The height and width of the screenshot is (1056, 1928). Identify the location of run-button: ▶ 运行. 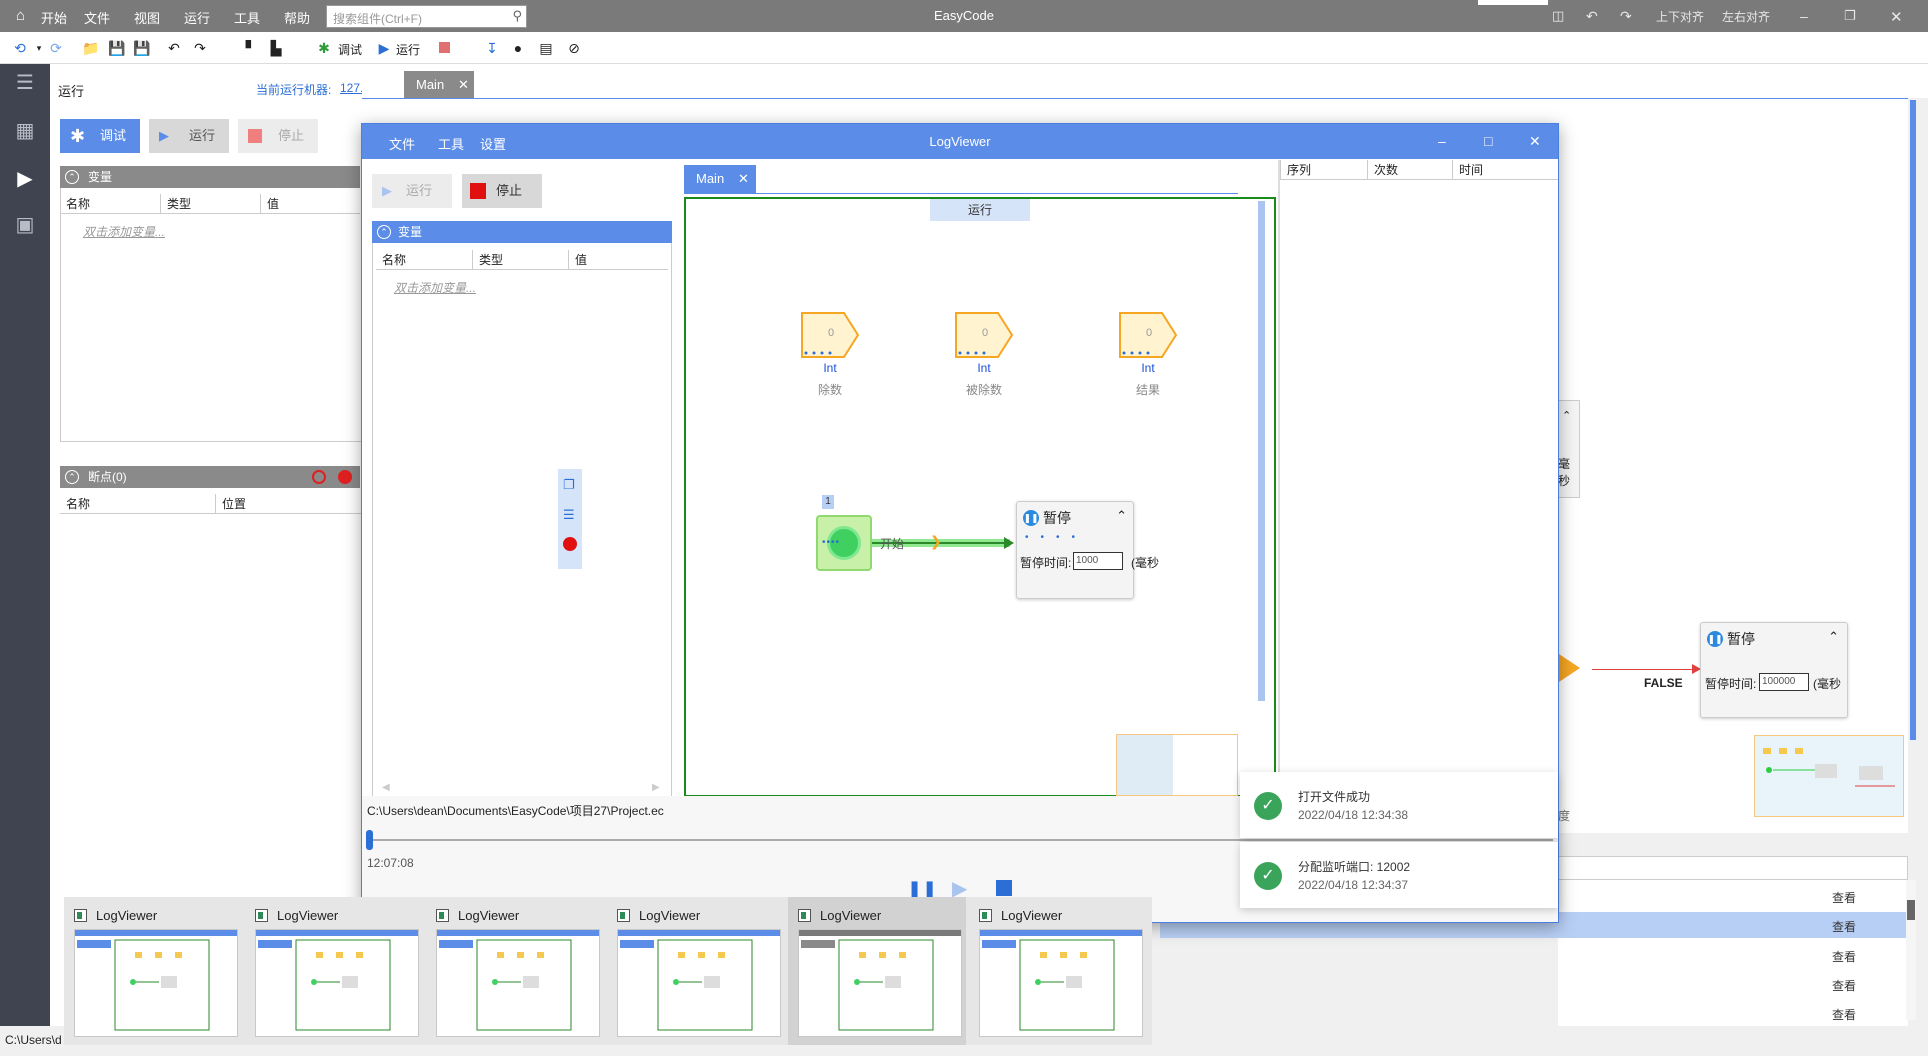
(189, 136).